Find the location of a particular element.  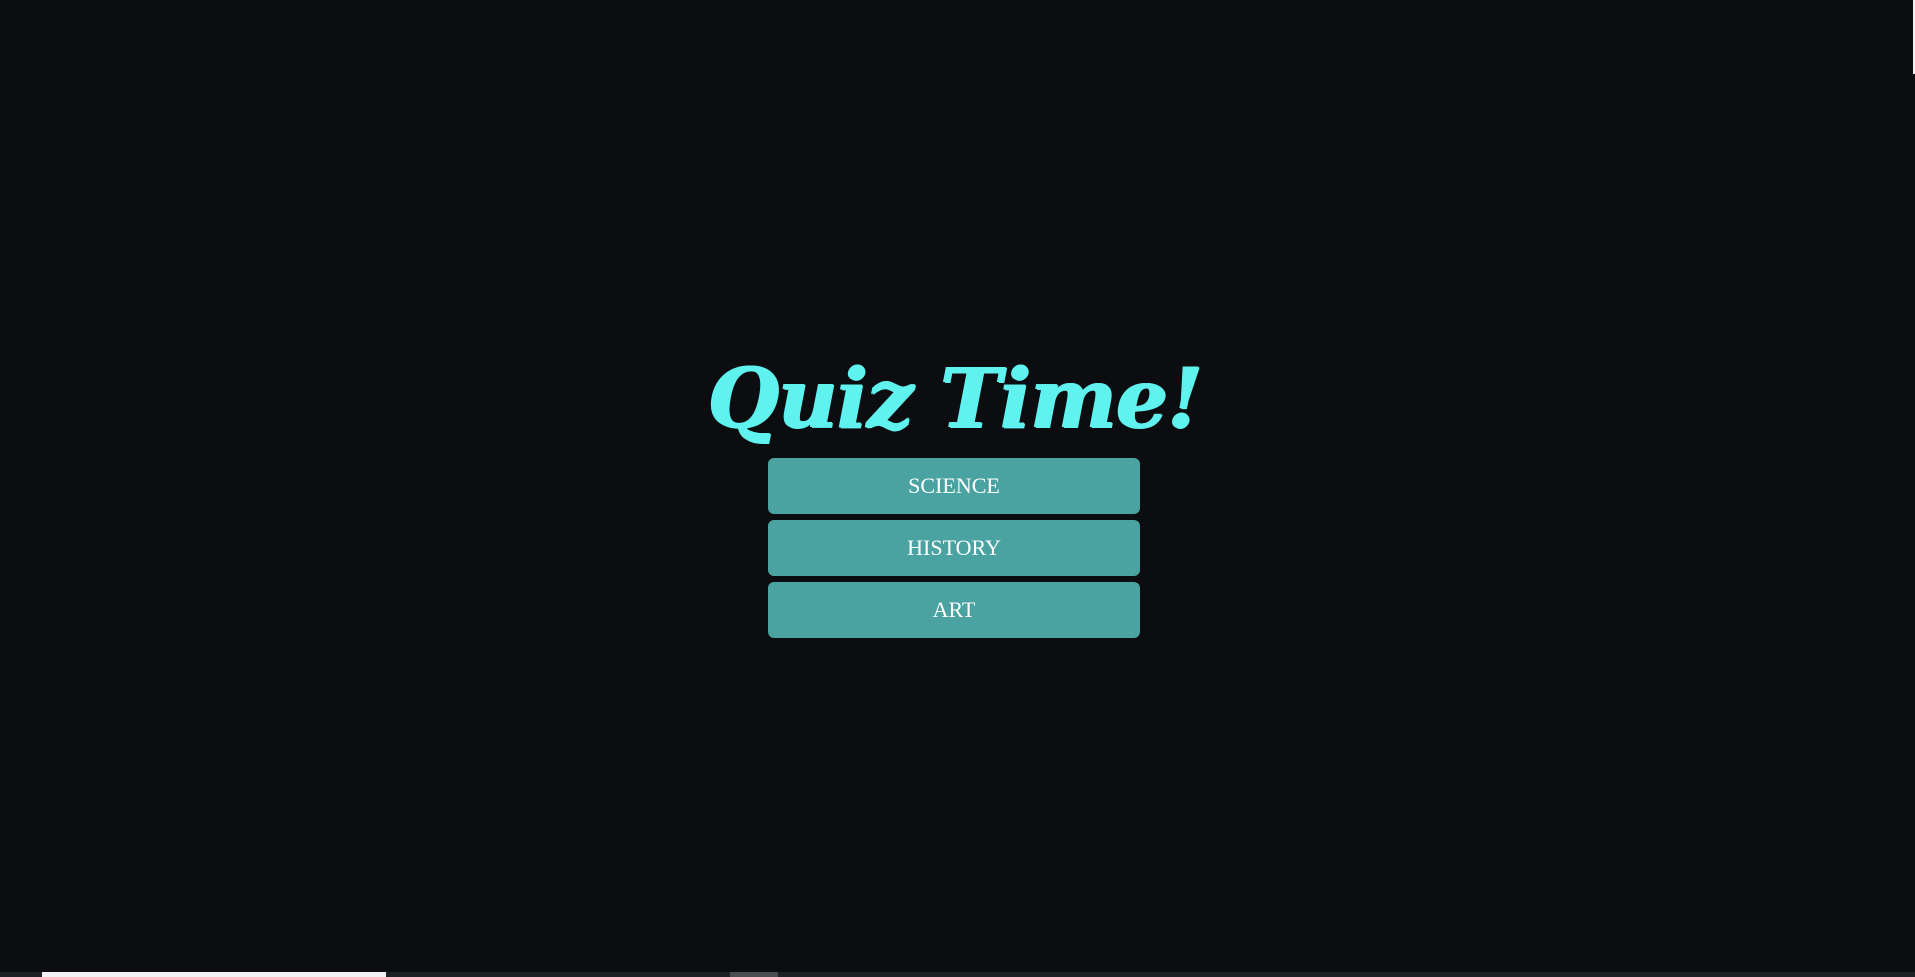

scroll-position-marker is located at coordinates (754, 974).